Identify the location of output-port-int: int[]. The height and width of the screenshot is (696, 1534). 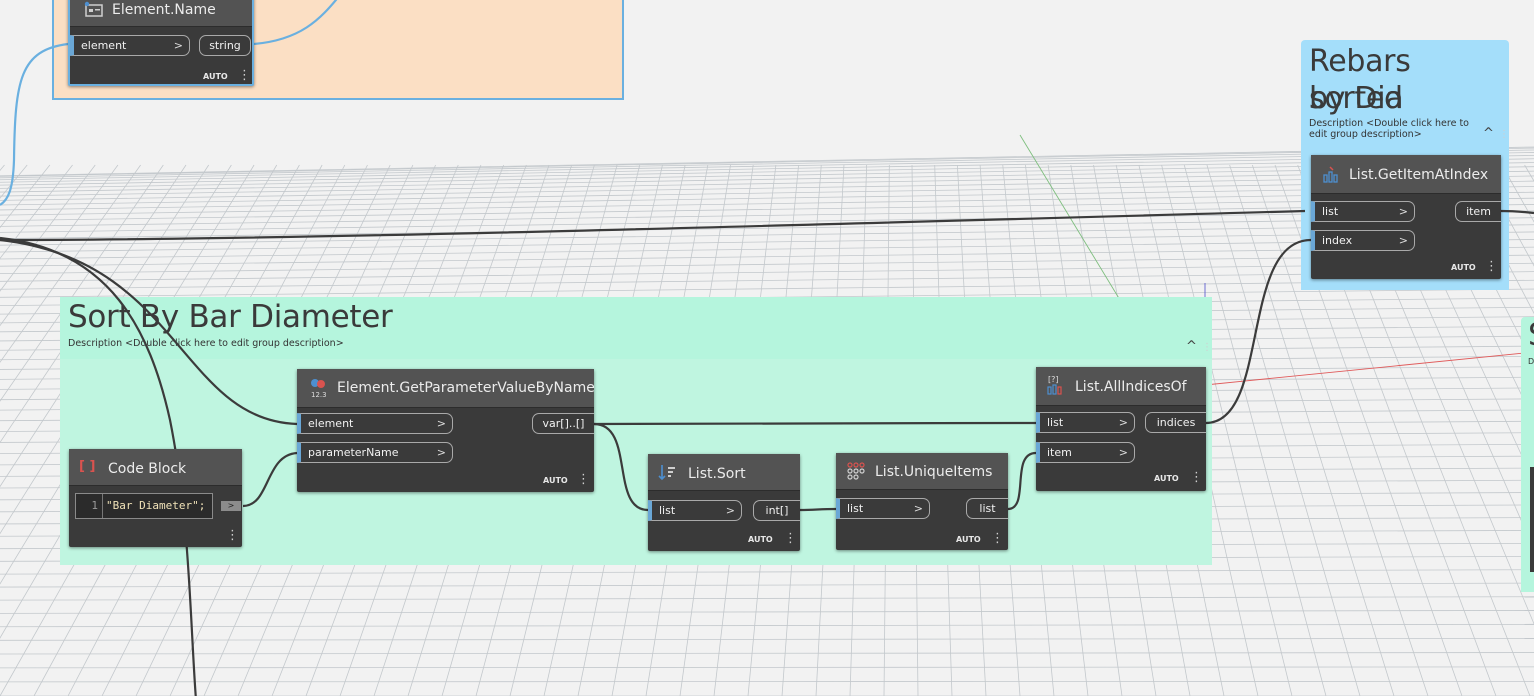
(776, 510).